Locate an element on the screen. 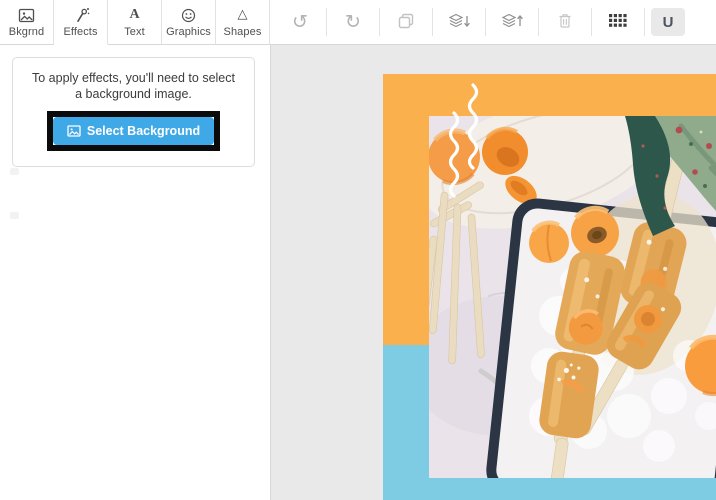 The width and height of the screenshot is (716, 500). tab-text: A Text is located at coordinates (135, 22).